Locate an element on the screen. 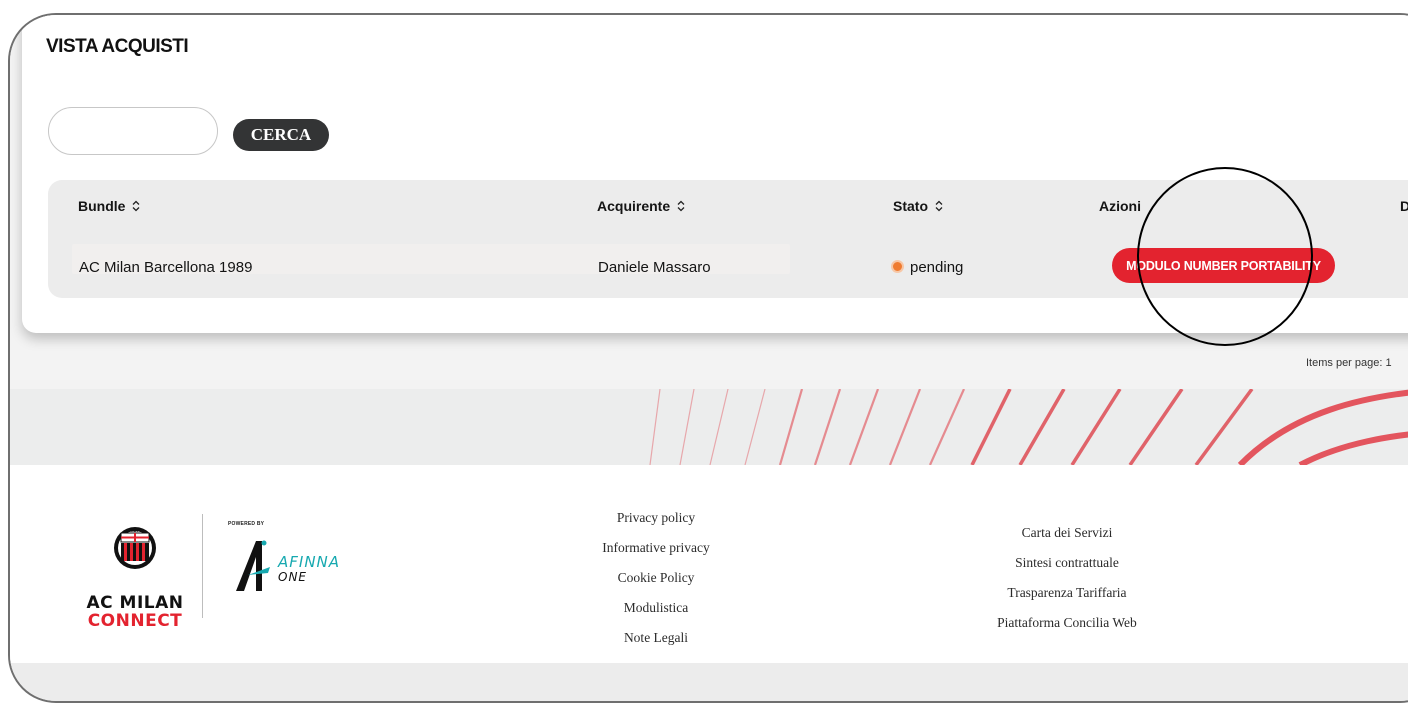 The height and width of the screenshot is (703, 1408). page-title: VISTA ACQUISTI is located at coordinates (117, 46).